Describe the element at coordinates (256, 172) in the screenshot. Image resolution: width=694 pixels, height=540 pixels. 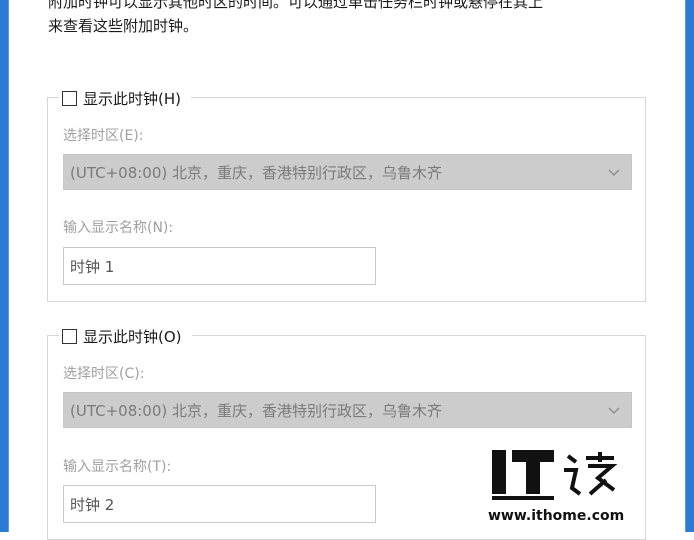
I see `clock1-timezone-value: (UTC+08:00) 北京，重庆，香港特别行政区，乌鲁木齐` at that location.